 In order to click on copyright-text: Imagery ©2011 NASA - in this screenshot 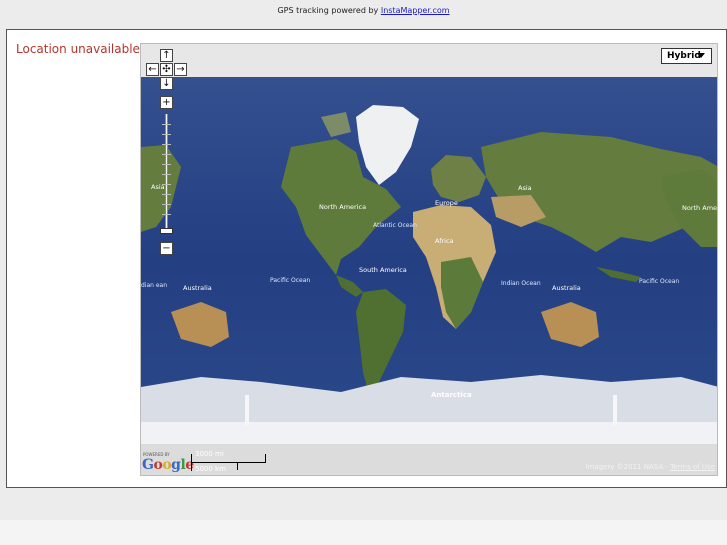, I will do `click(626, 467)`.